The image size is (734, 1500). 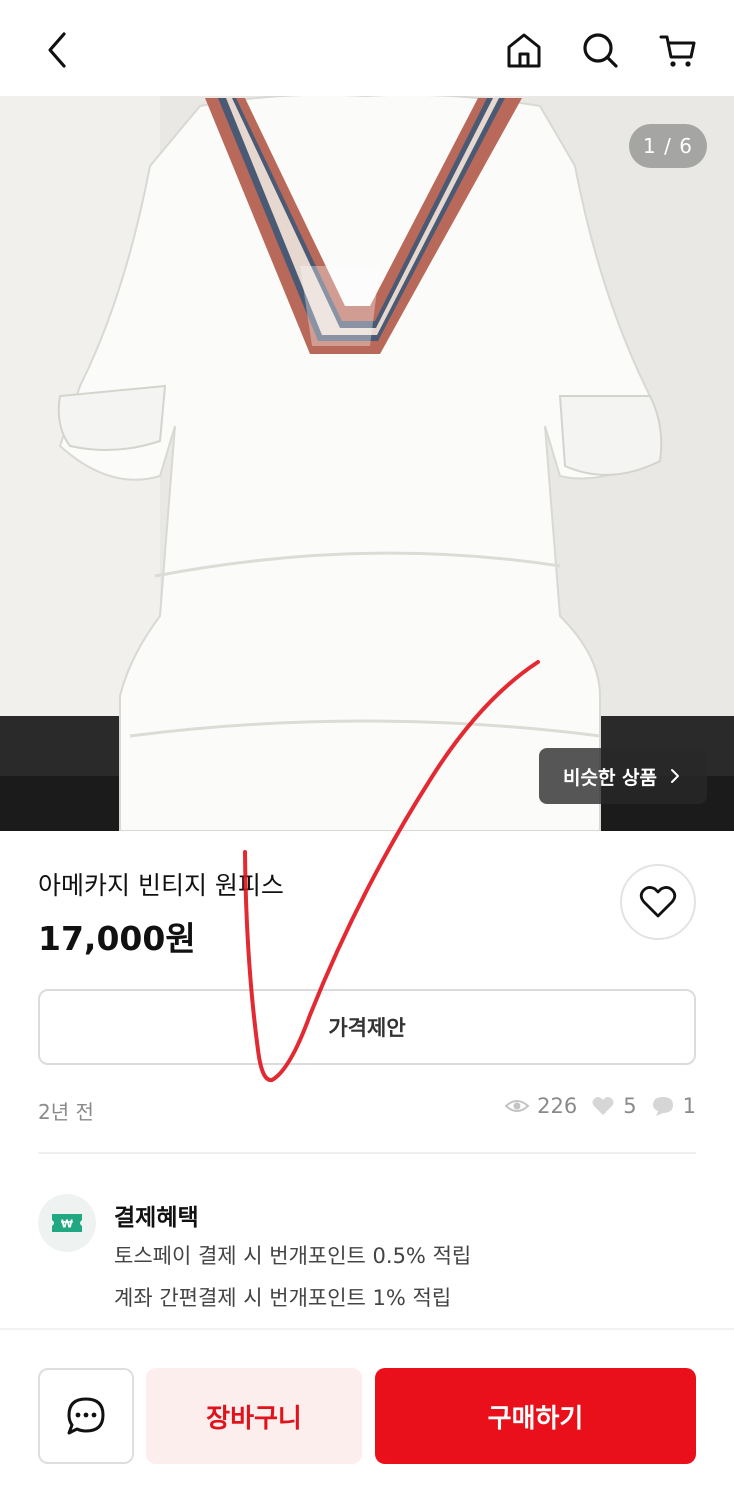 I want to click on won-ticket-icon: ₩, so click(x=67, y=1223).